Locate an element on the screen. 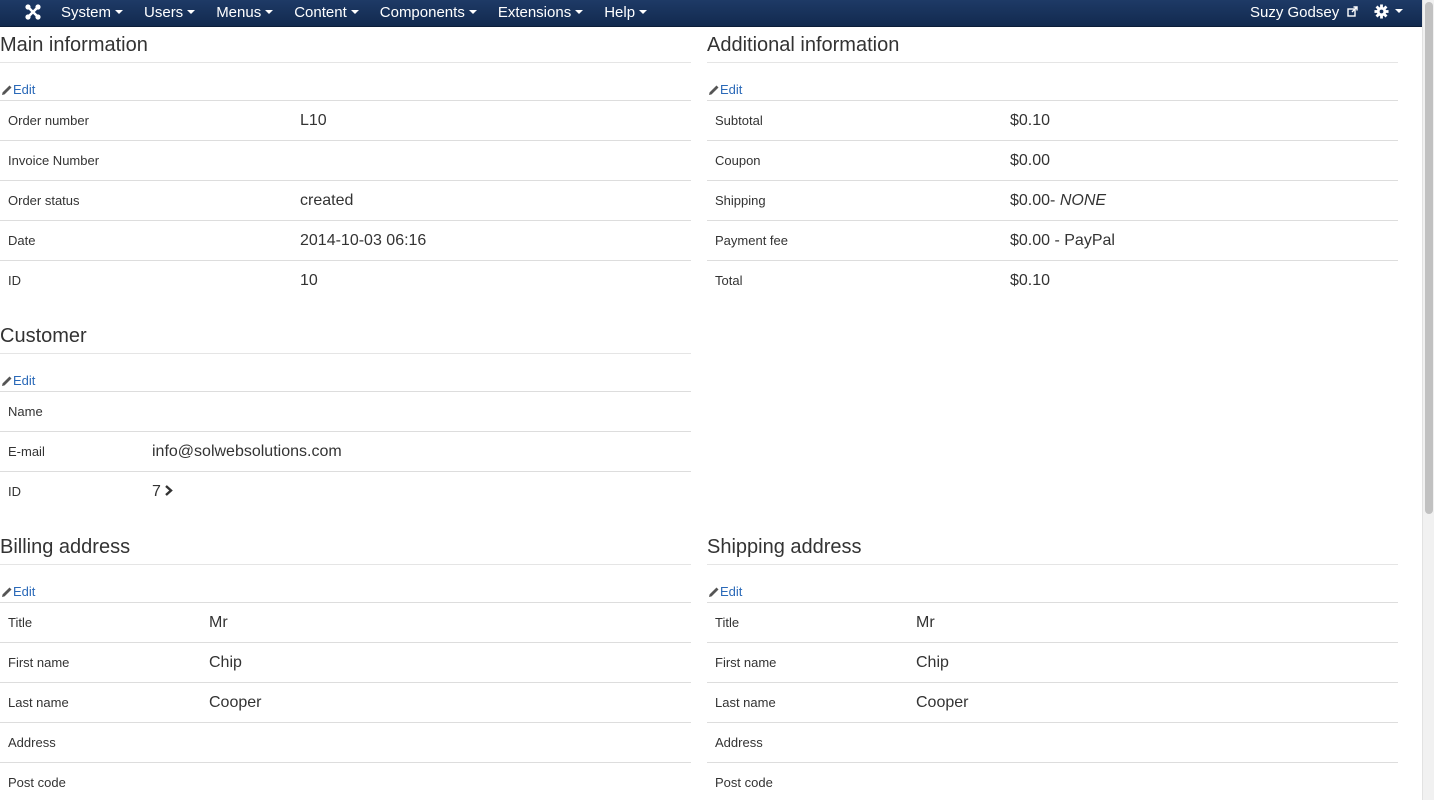 The image size is (1434, 800). joomla-logo-icon is located at coordinates (33, 12).